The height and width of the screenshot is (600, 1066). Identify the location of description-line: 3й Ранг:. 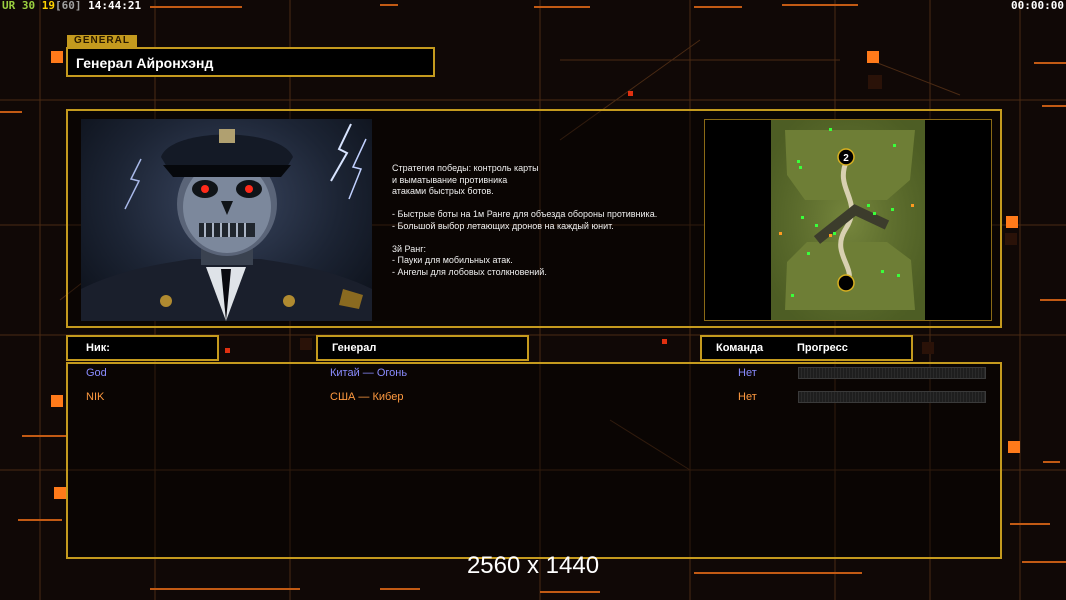
(409, 248).